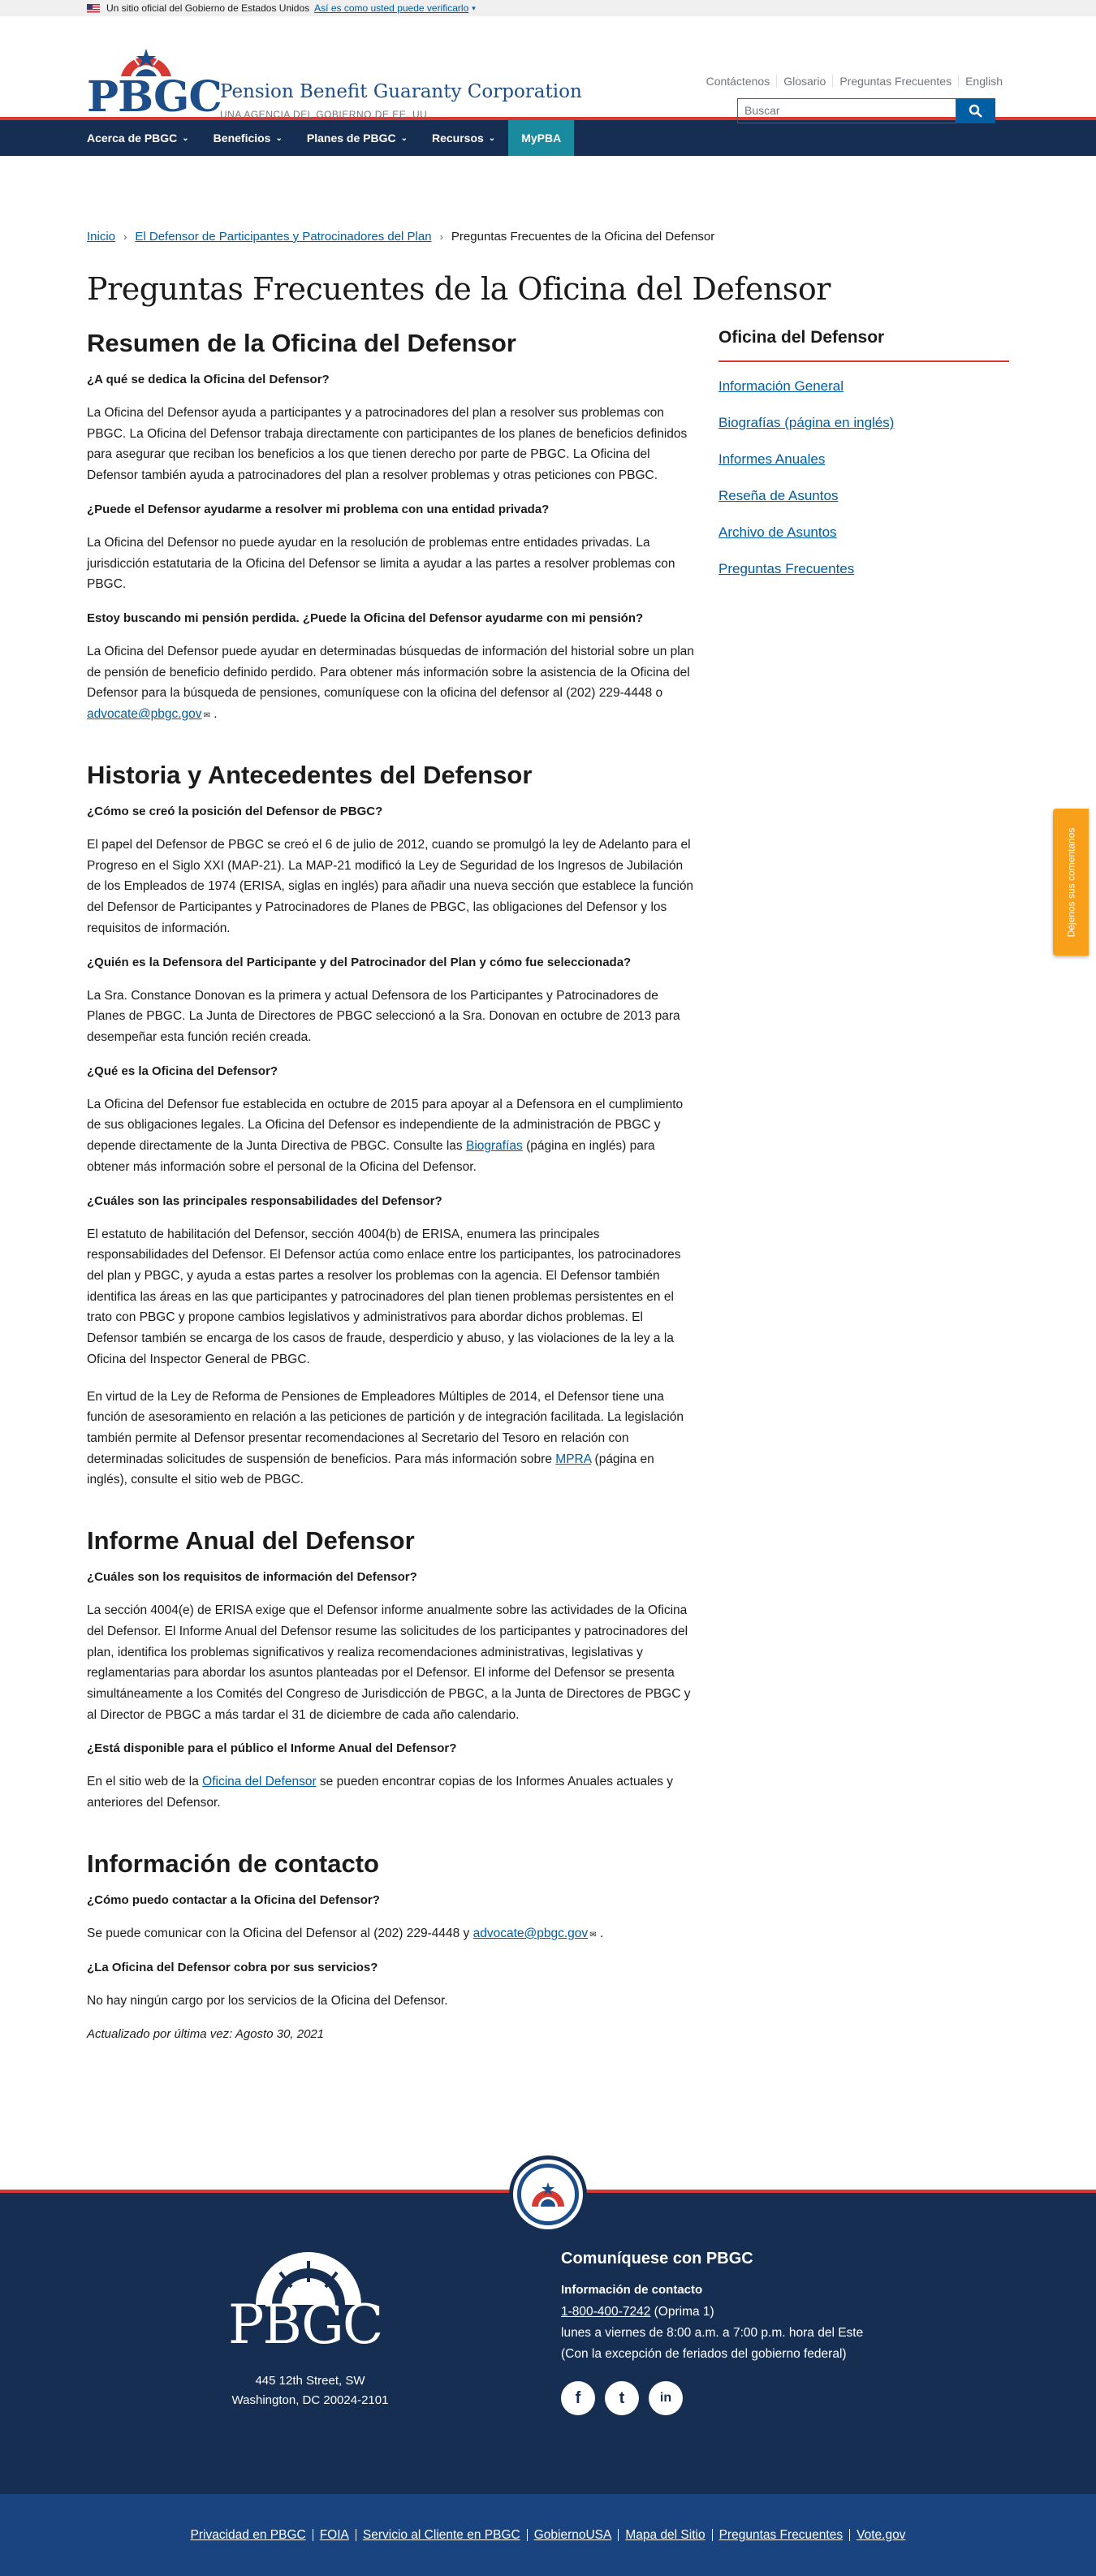 The height and width of the screenshot is (2576, 1096). Describe the element at coordinates (778, 495) in the screenshot. I see `sidebar-link-issue-review: Reseña de Asuntos` at that location.